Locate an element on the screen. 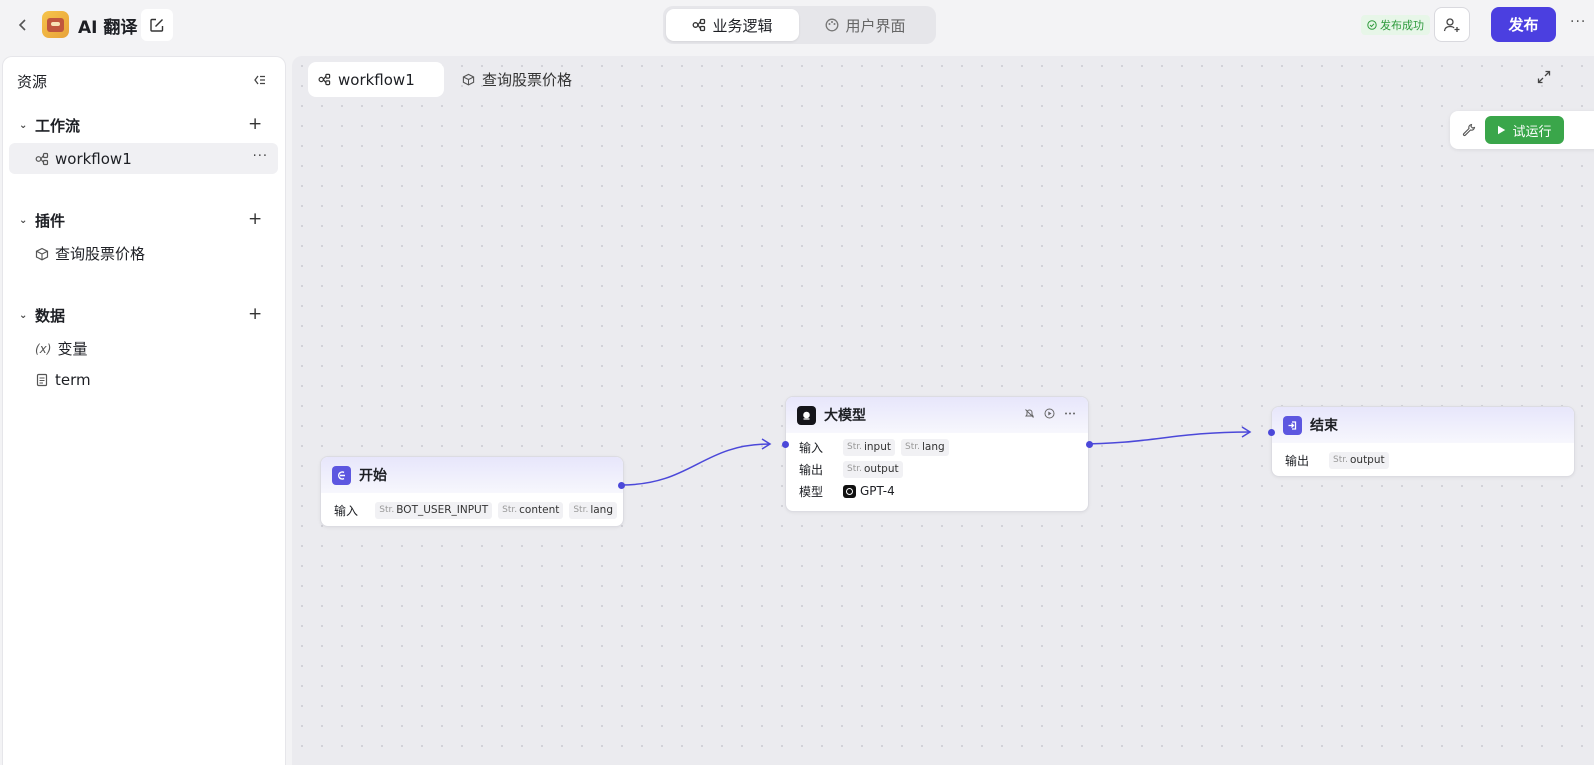  collaborators-button is located at coordinates (1452, 24).